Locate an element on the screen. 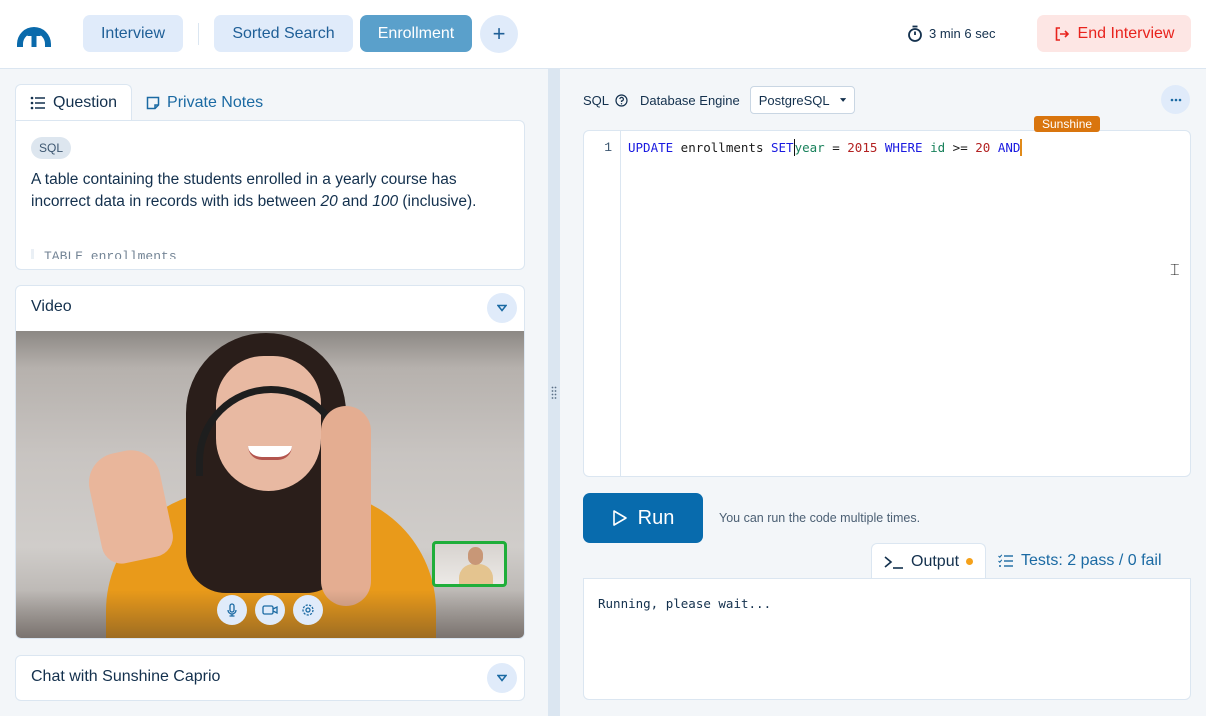 The width and height of the screenshot is (1206, 716). end-interview-button: End Interview is located at coordinates (1114, 33).